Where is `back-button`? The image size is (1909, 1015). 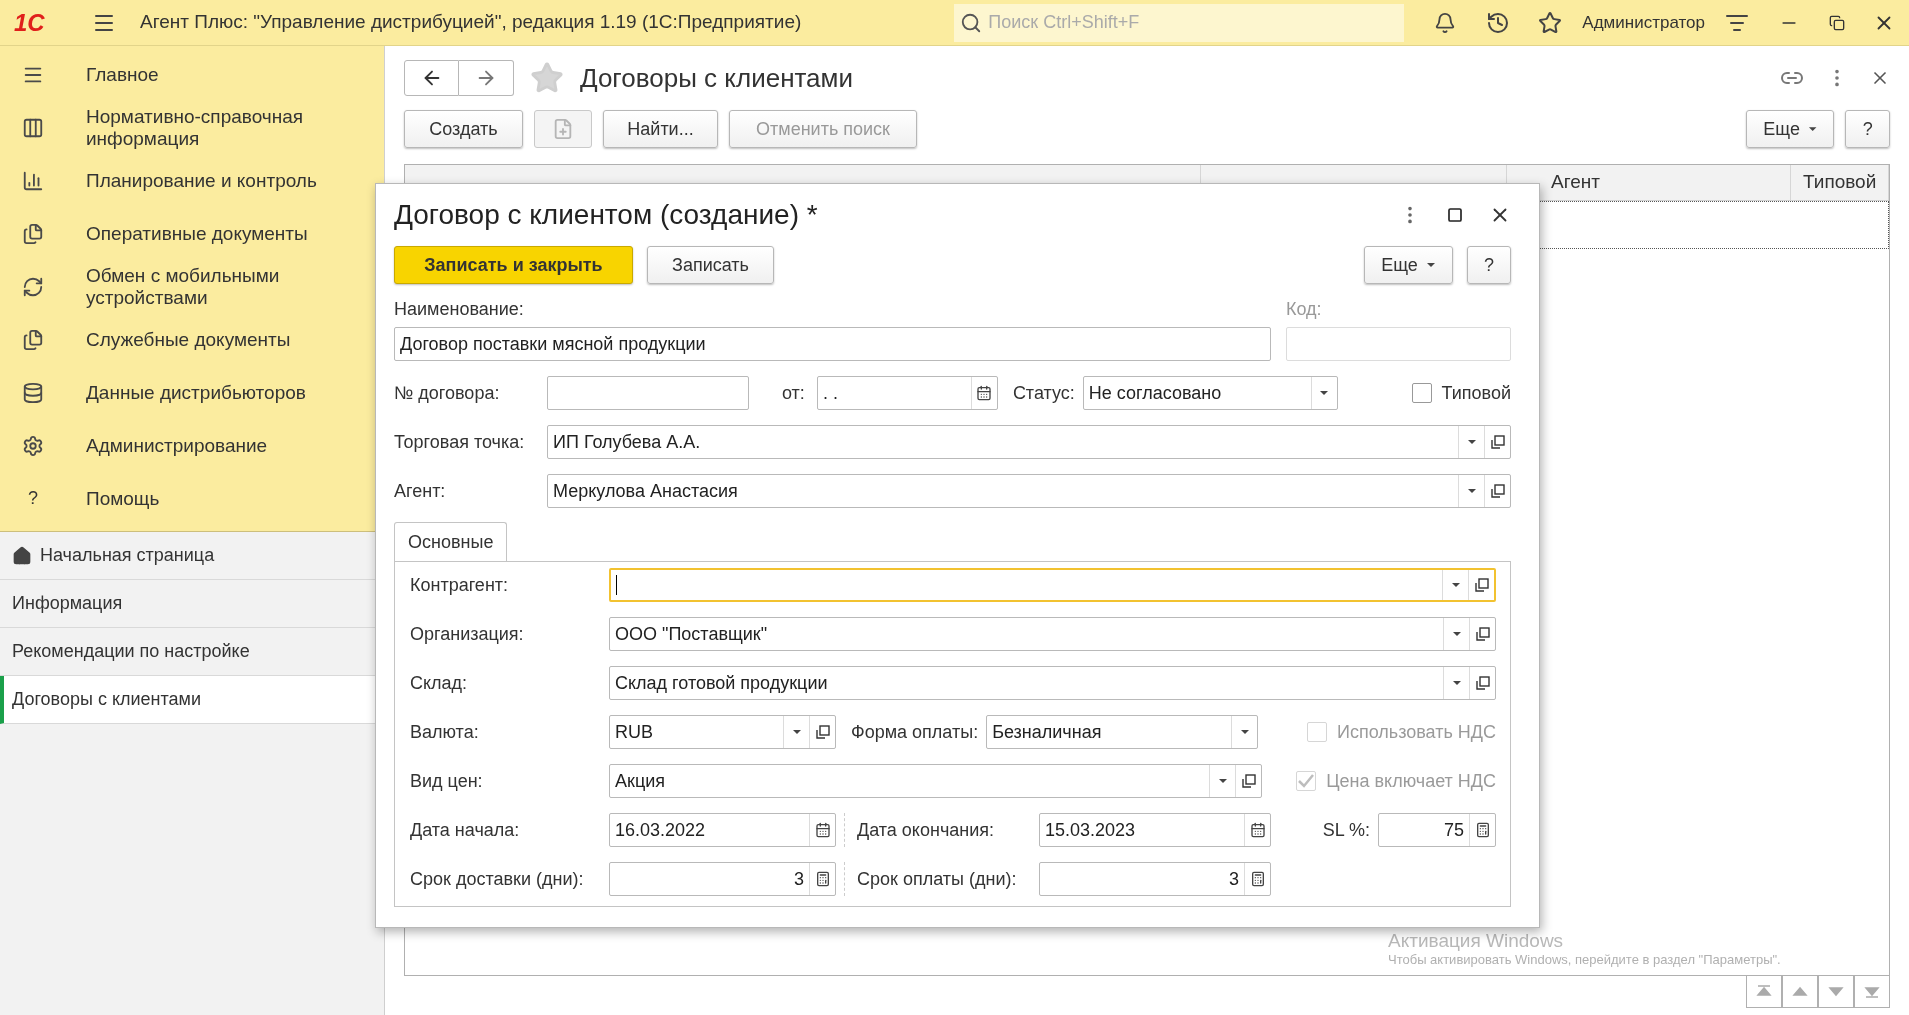
back-button is located at coordinates (431, 78).